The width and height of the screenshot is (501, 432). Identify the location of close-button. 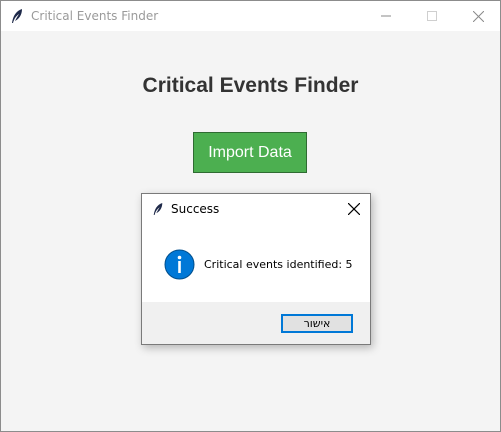
(478, 16).